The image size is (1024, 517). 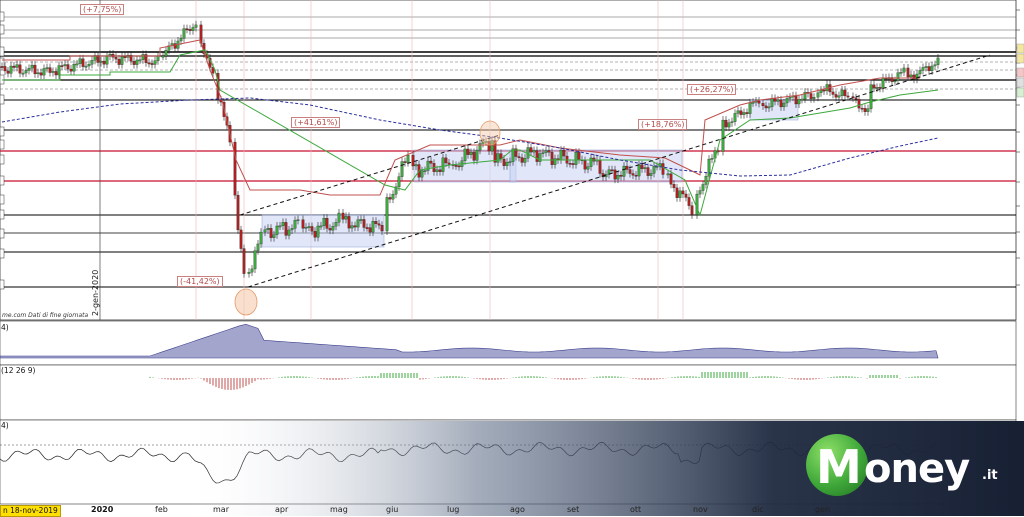 What do you see at coordinates (636, 509) in the screenshot?
I see `month-label-ott: ott` at bounding box center [636, 509].